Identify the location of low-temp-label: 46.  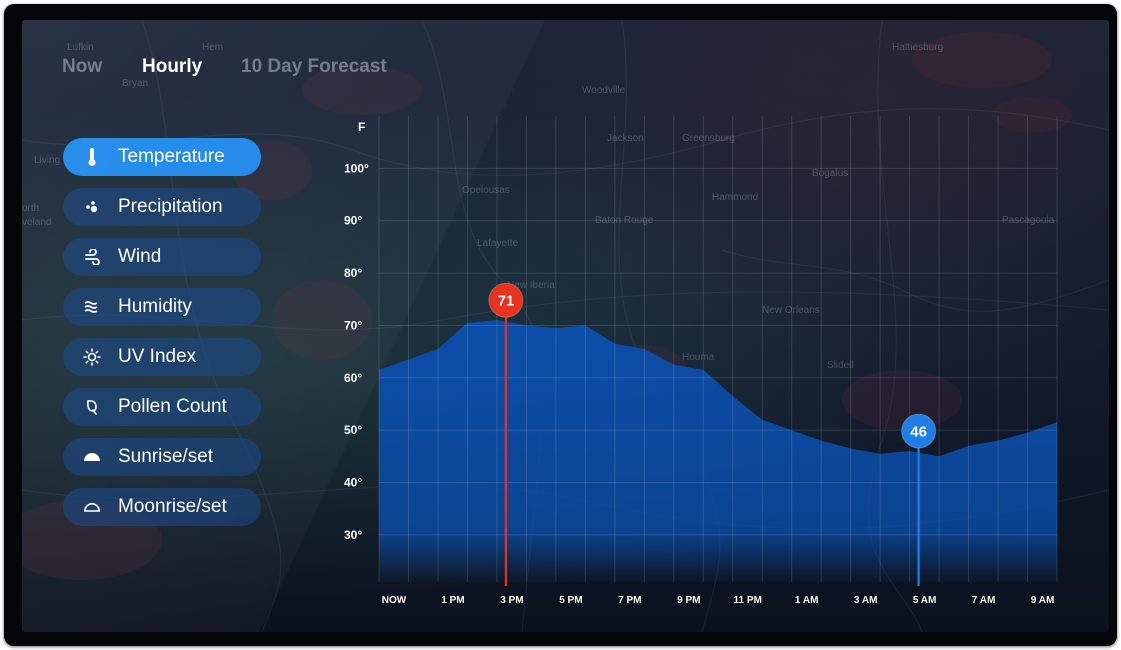
(918, 432).